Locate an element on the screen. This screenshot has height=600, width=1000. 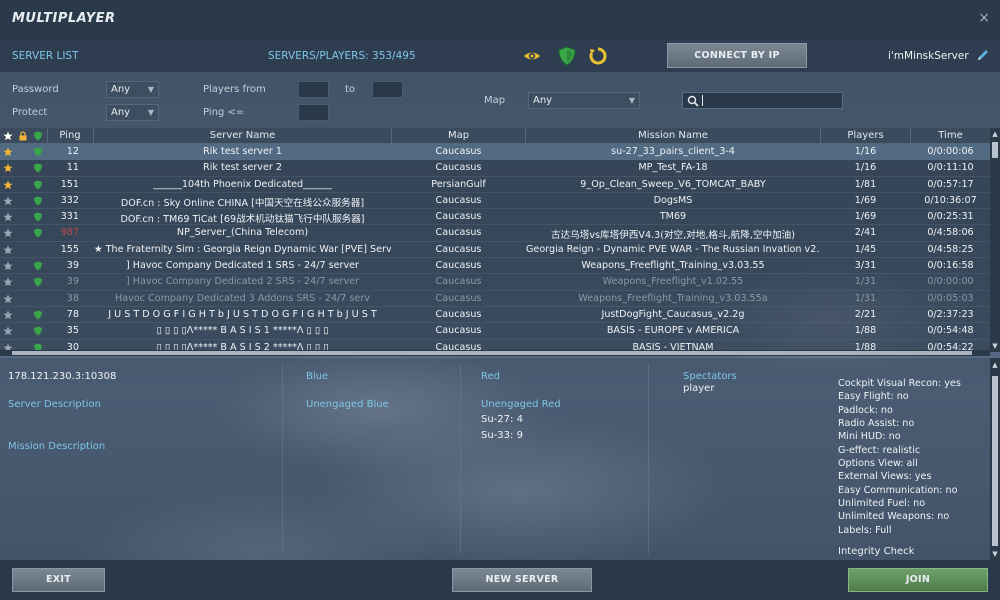
server-option-value: no is located at coordinates (943, 517).